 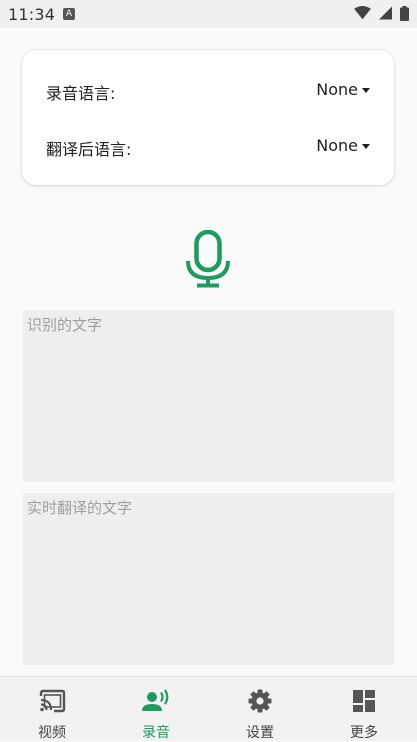 I want to click on source-language-dropdown: None, so click(x=343, y=90).